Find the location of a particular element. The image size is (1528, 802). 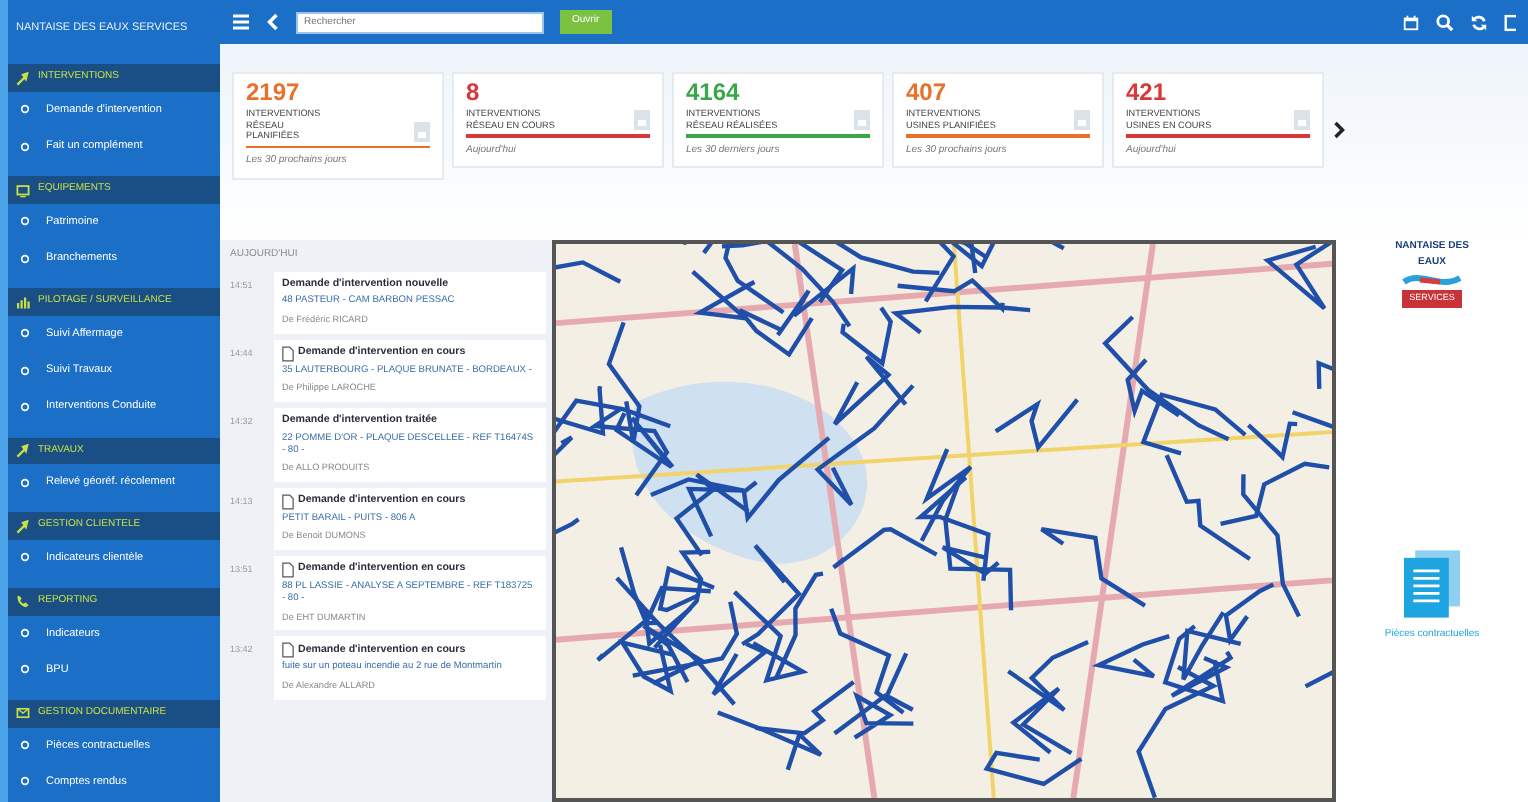

monitor-icon is located at coordinates (23, 190).